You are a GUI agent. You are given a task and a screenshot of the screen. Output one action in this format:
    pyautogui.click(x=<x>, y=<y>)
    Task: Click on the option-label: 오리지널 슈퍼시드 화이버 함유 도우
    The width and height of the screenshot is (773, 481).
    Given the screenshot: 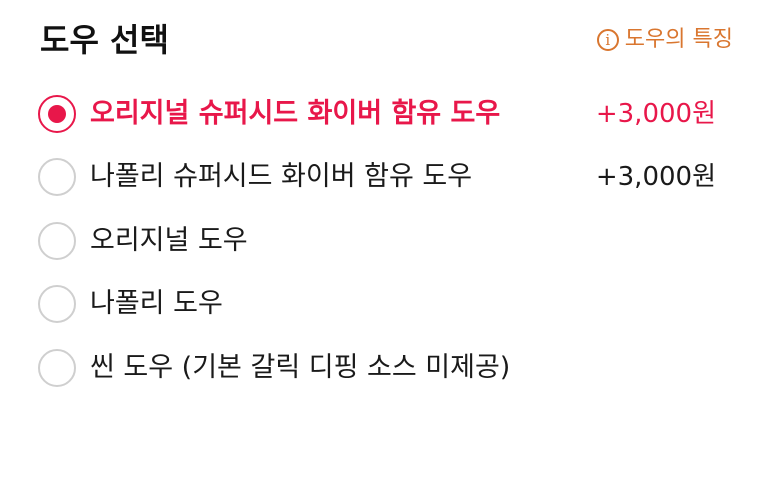 What is the action you would take?
    pyautogui.click(x=295, y=113)
    